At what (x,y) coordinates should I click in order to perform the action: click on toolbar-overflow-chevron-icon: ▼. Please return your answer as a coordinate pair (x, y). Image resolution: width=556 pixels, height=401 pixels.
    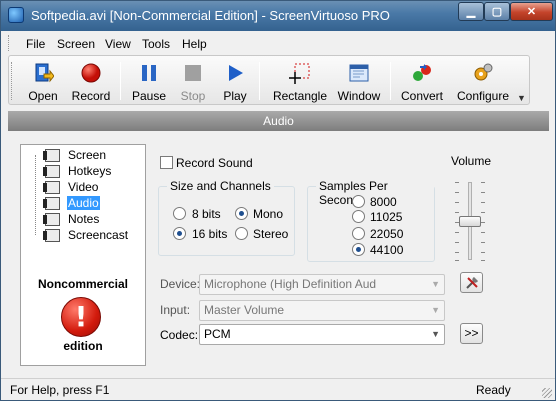
    Looking at the image, I should click on (521, 98).